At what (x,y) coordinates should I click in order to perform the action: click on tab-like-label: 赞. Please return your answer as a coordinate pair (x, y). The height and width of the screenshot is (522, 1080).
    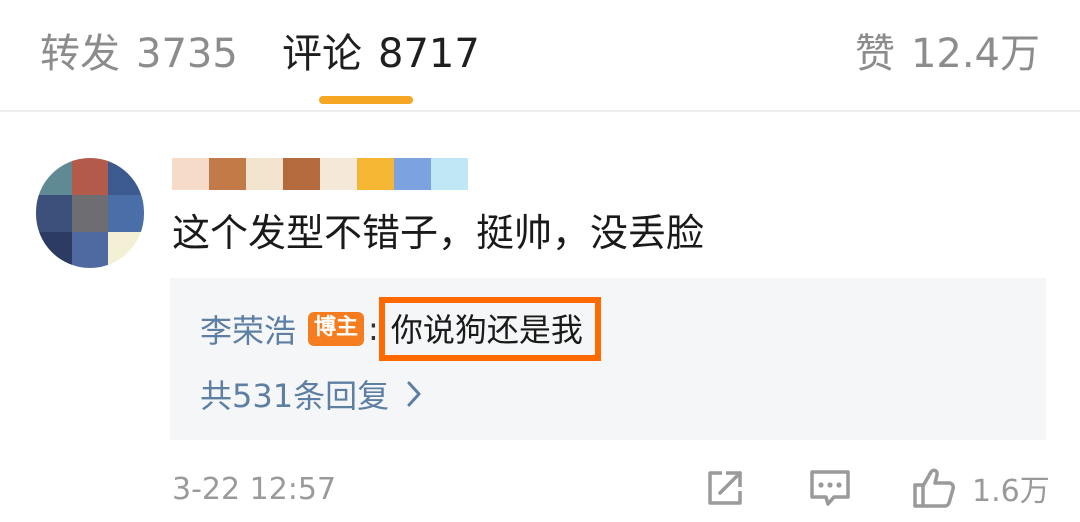
    Looking at the image, I should click on (874, 54).